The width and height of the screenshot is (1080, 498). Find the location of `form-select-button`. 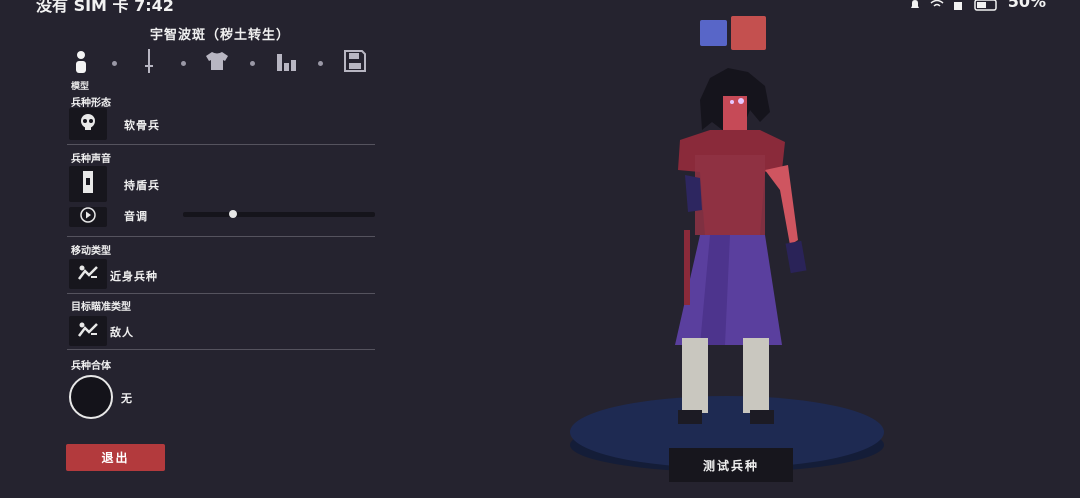

form-select-button is located at coordinates (88, 124).